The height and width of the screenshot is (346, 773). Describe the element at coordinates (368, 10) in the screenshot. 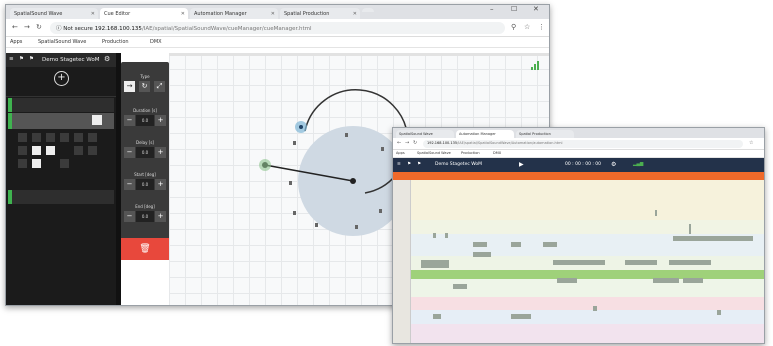

I see `new-tab-button` at that location.